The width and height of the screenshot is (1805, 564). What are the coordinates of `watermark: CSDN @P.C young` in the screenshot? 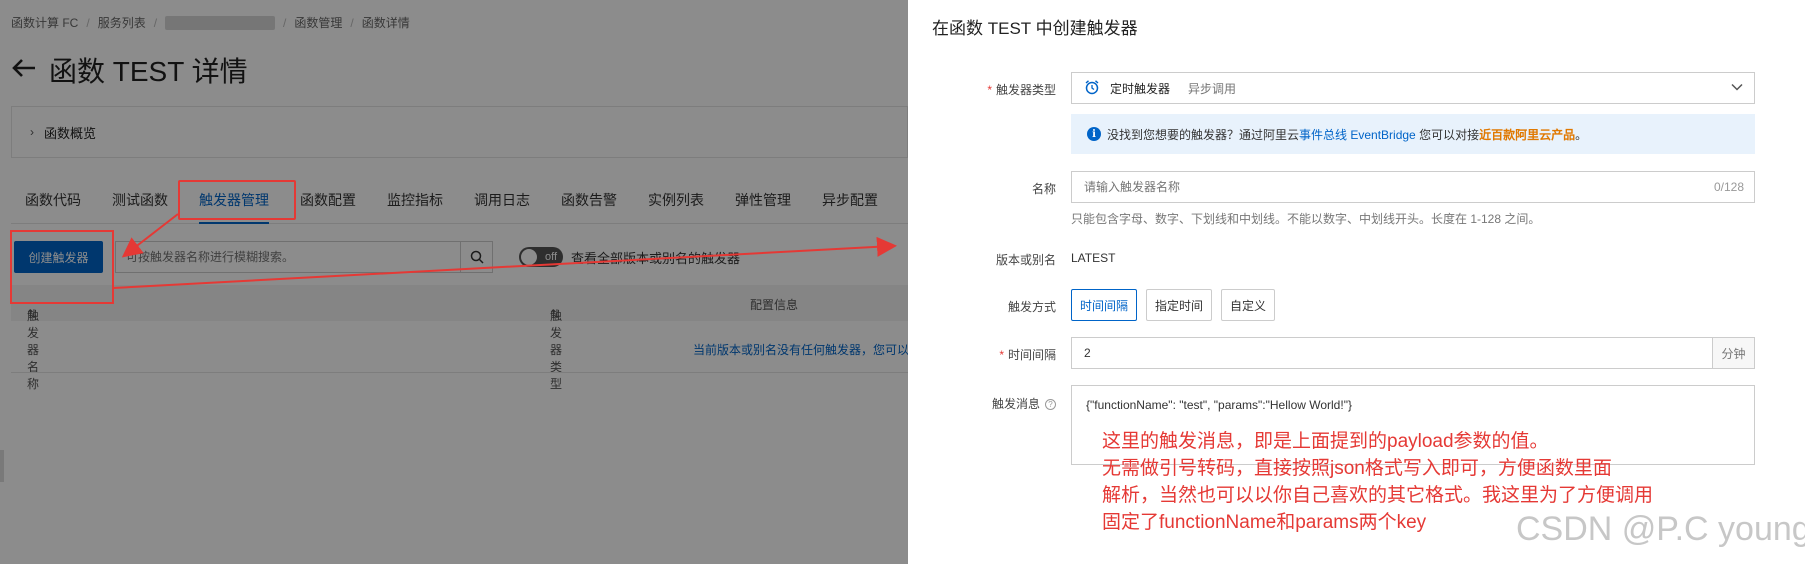 It's located at (1660, 529).